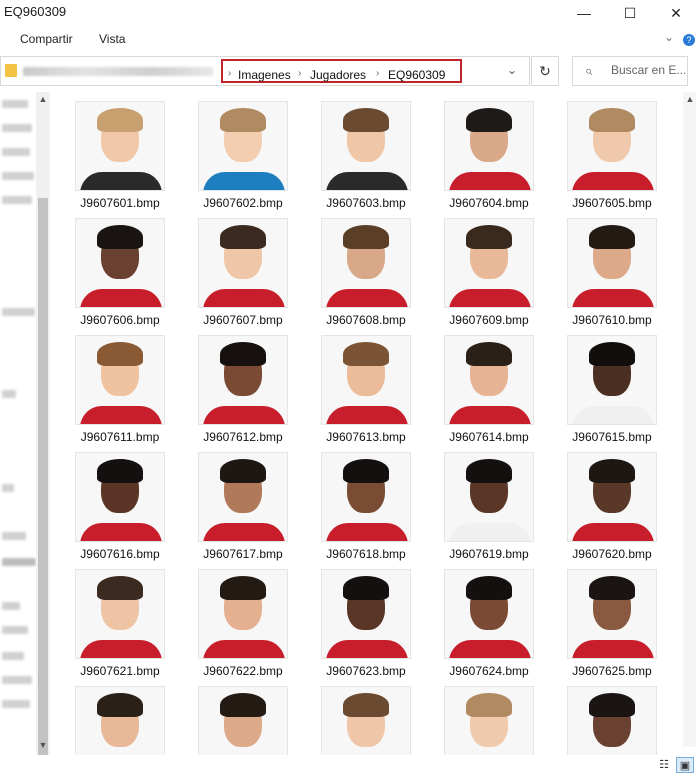 This screenshot has width=696, height=773. I want to click on address-bar: › Imagenes › Jugadores › EQ960309 ⌄, so click(265, 71).